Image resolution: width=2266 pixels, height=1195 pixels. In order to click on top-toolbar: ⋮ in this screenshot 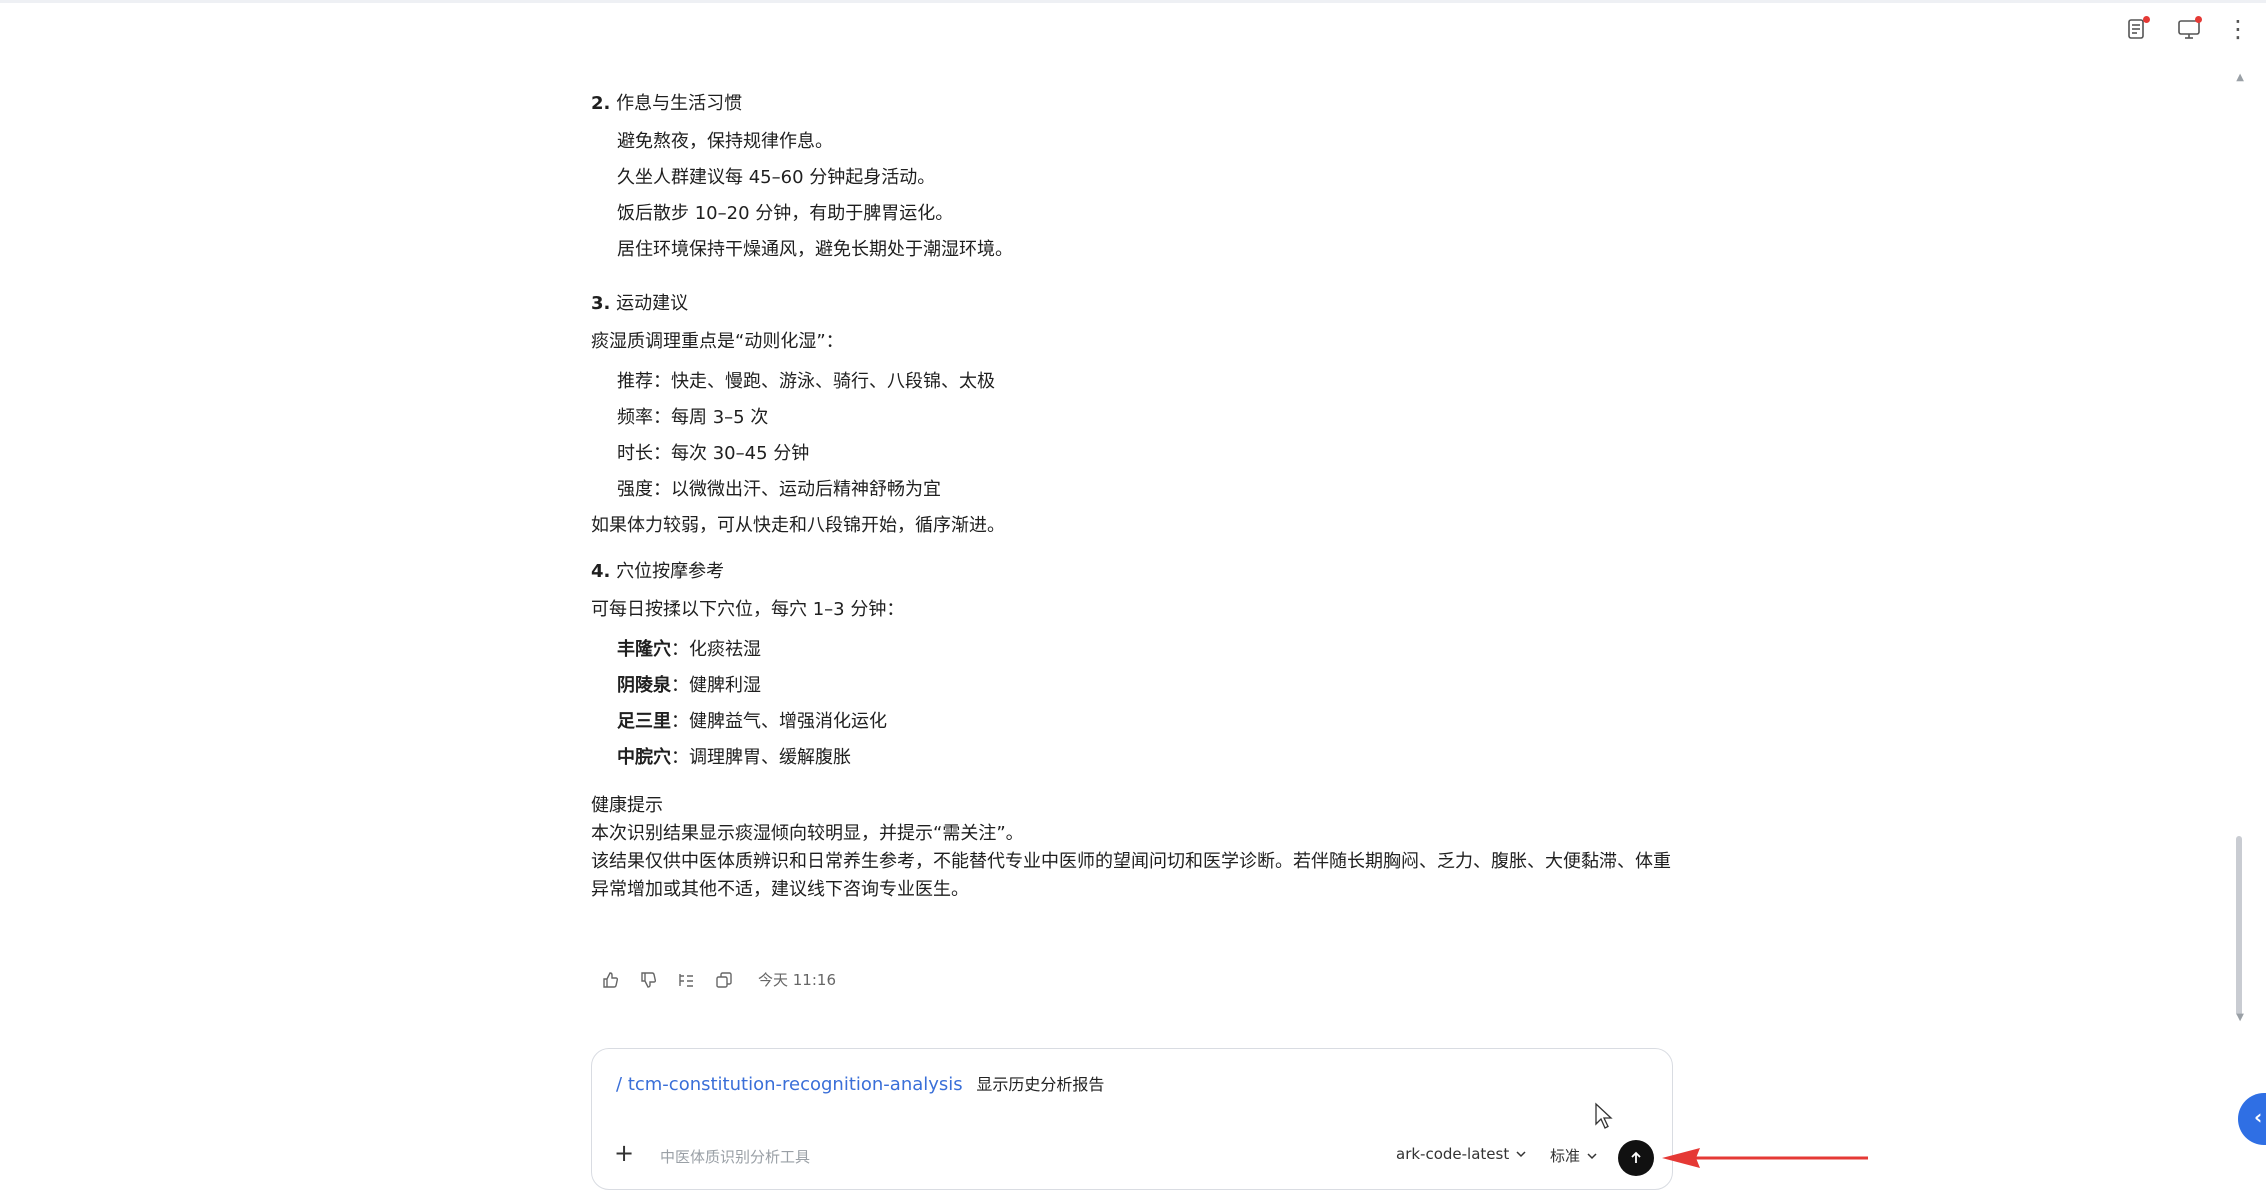, I will do `click(2186, 29)`.